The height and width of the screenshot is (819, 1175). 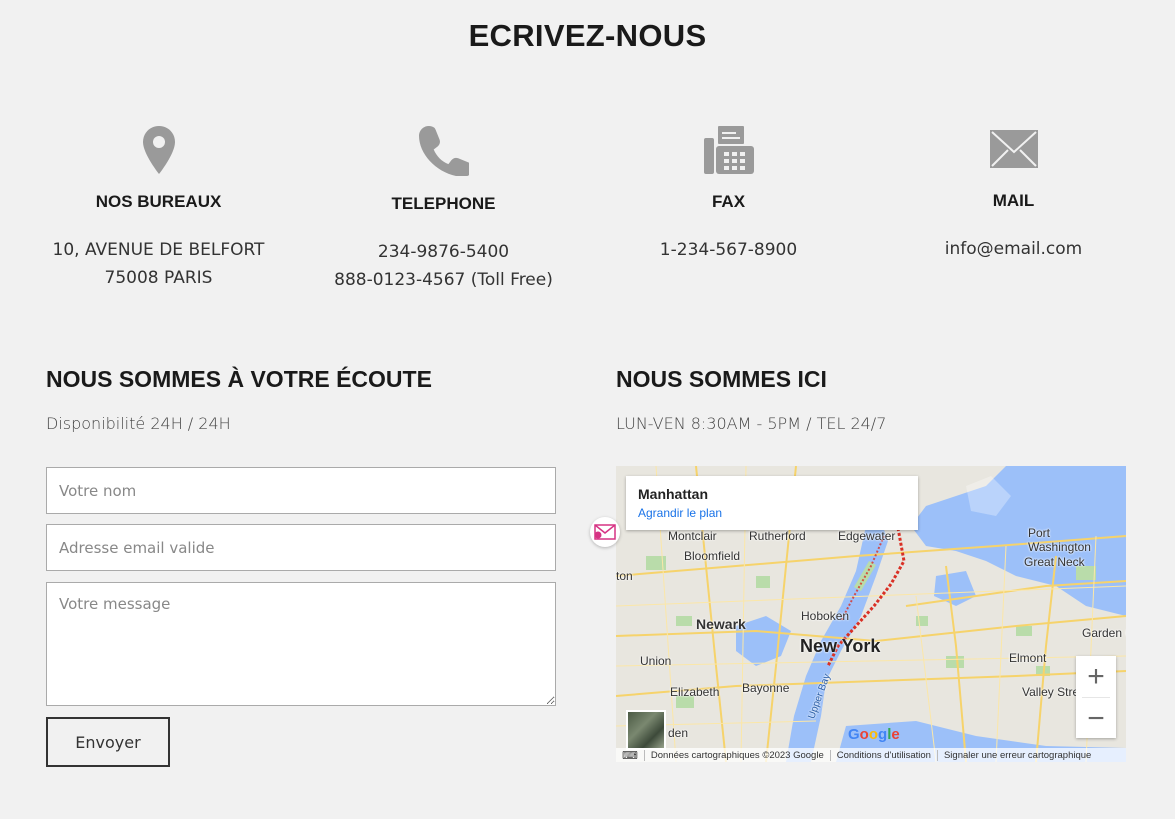 I want to click on info-label: MAIL, so click(x=1013, y=200).